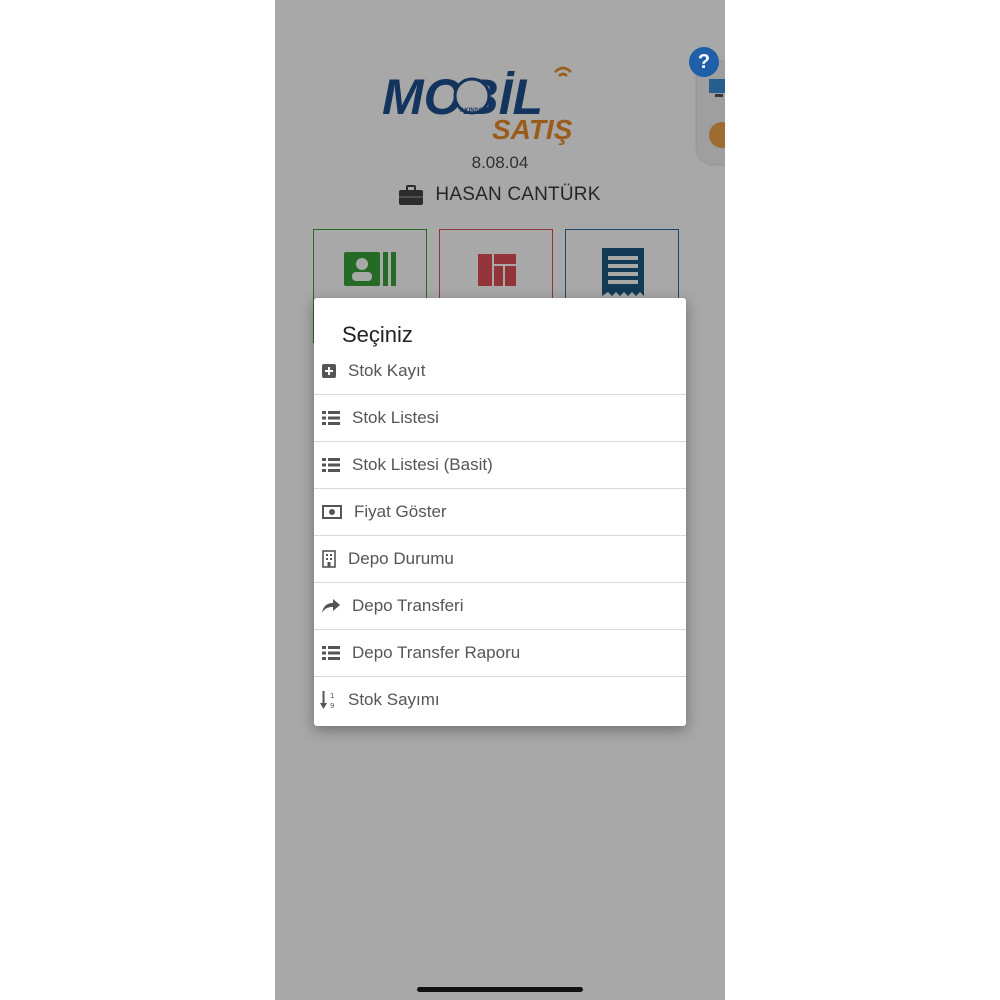 The width and height of the screenshot is (1000, 1000). Describe the element at coordinates (331, 606) in the screenshot. I see `share-arrow-icon` at that location.